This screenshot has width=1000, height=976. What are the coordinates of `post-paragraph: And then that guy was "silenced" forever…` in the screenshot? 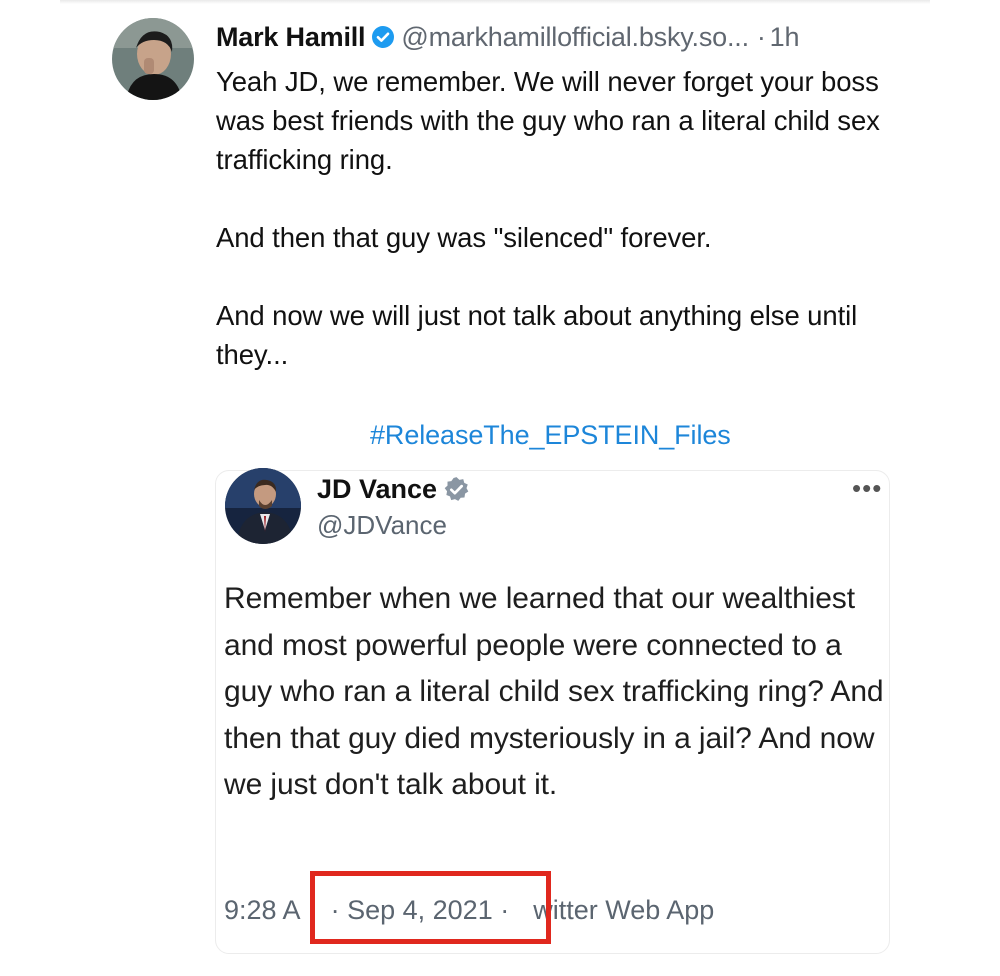 It's located at (464, 237).